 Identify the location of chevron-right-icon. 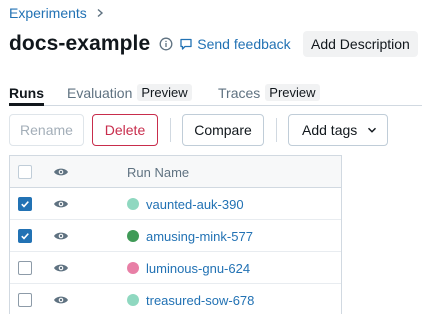
(100, 13).